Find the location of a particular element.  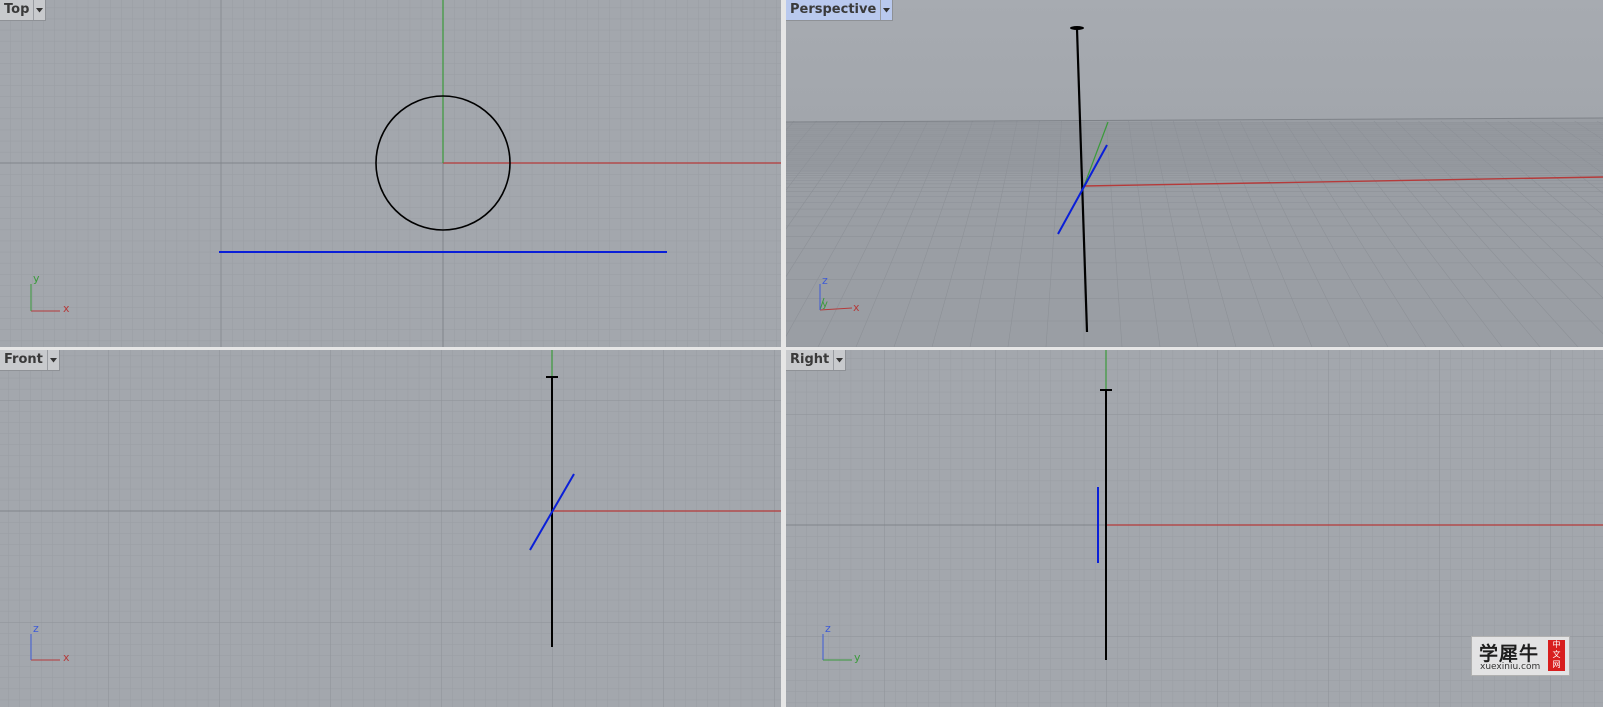

watermark-tag-char: 文 is located at coordinates (1556, 654).